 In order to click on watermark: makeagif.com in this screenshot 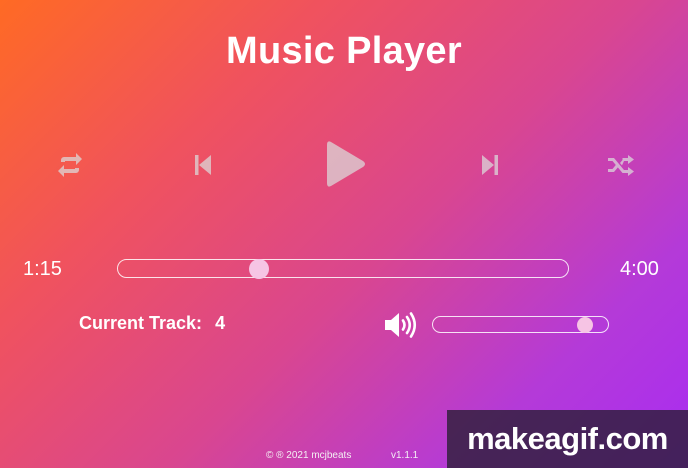, I will do `click(567, 439)`.